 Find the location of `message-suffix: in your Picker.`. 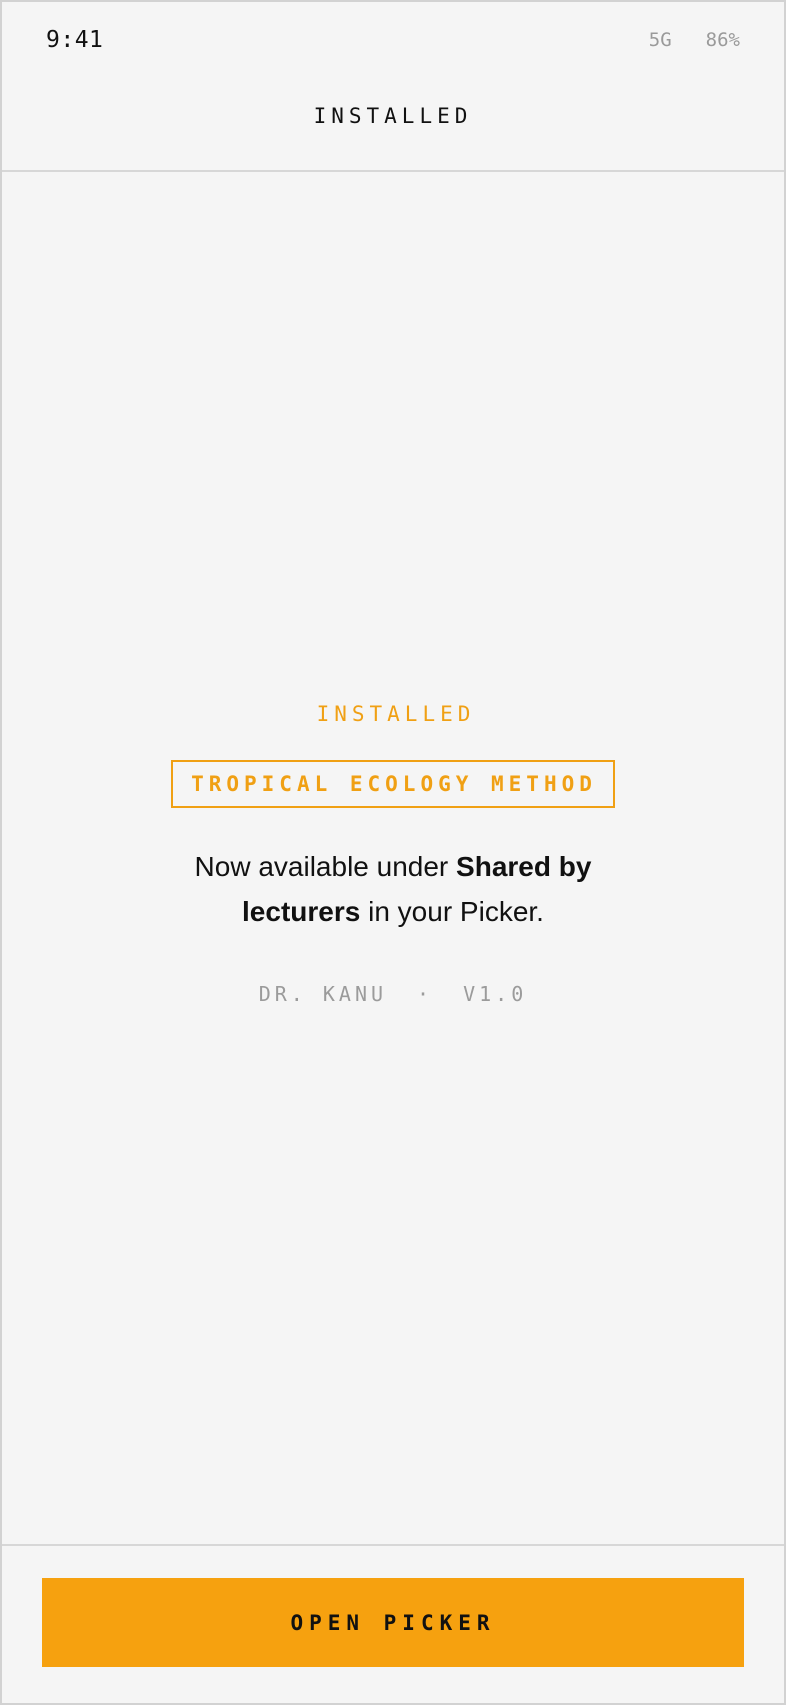

message-suffix: in your Picker. is located at coordinates (452, 911).